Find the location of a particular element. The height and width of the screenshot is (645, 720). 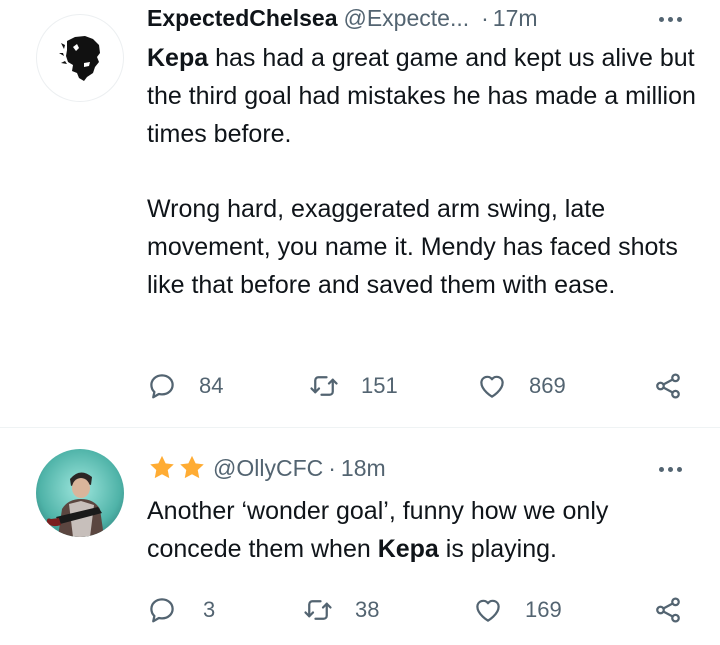

like-button: 169 is located at coordinates (517, 610).